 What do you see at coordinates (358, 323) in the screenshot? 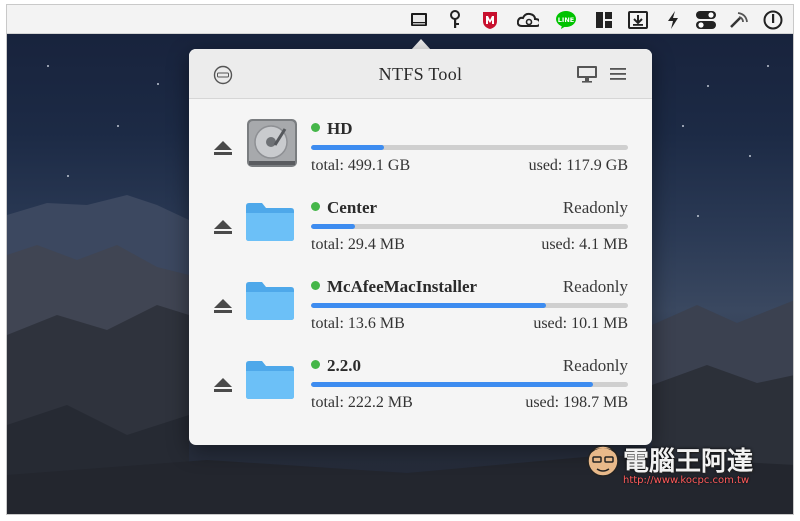
I see `total-size: total: 13.6 MB` at bounding box center [358, 323].